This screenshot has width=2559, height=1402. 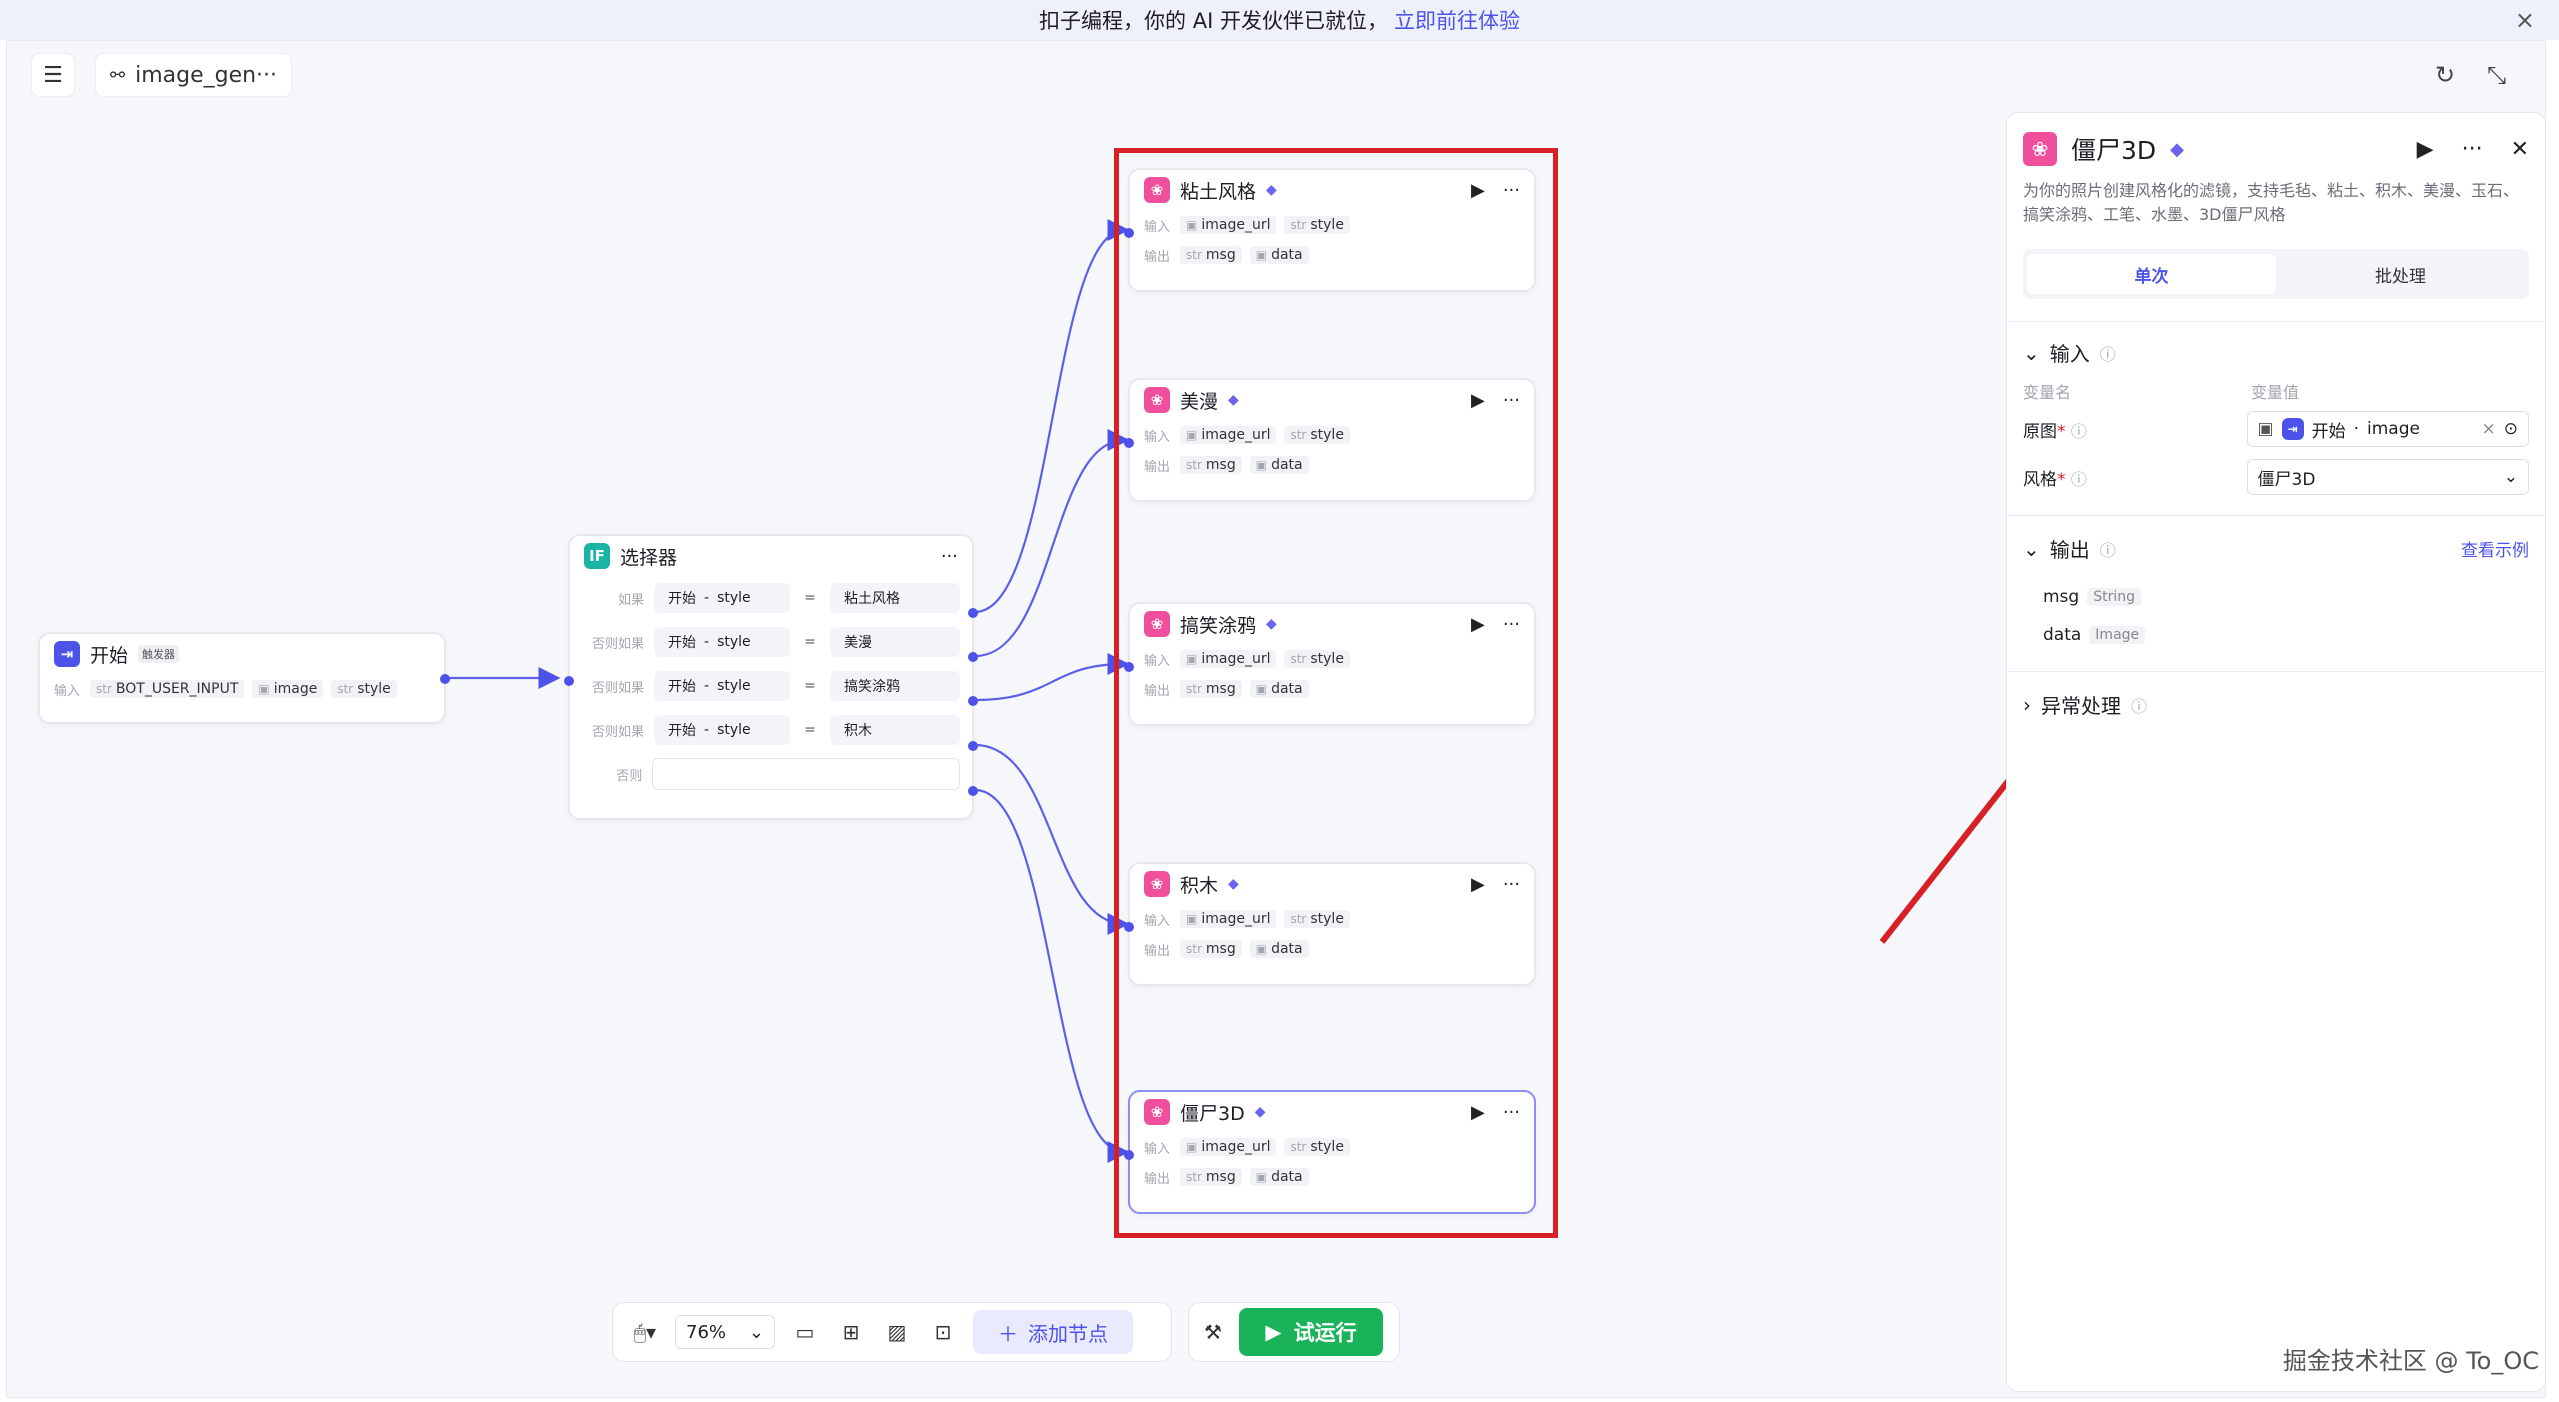 What do you see at coordinates (943, 1332) in the screenshot?
I see `image-icon: ⊡` at bounding box center [943, 1332].